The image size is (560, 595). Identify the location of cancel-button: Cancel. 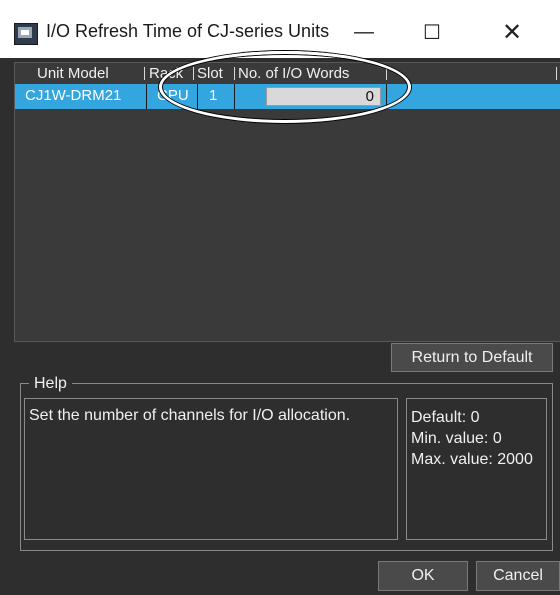
(518, 576).